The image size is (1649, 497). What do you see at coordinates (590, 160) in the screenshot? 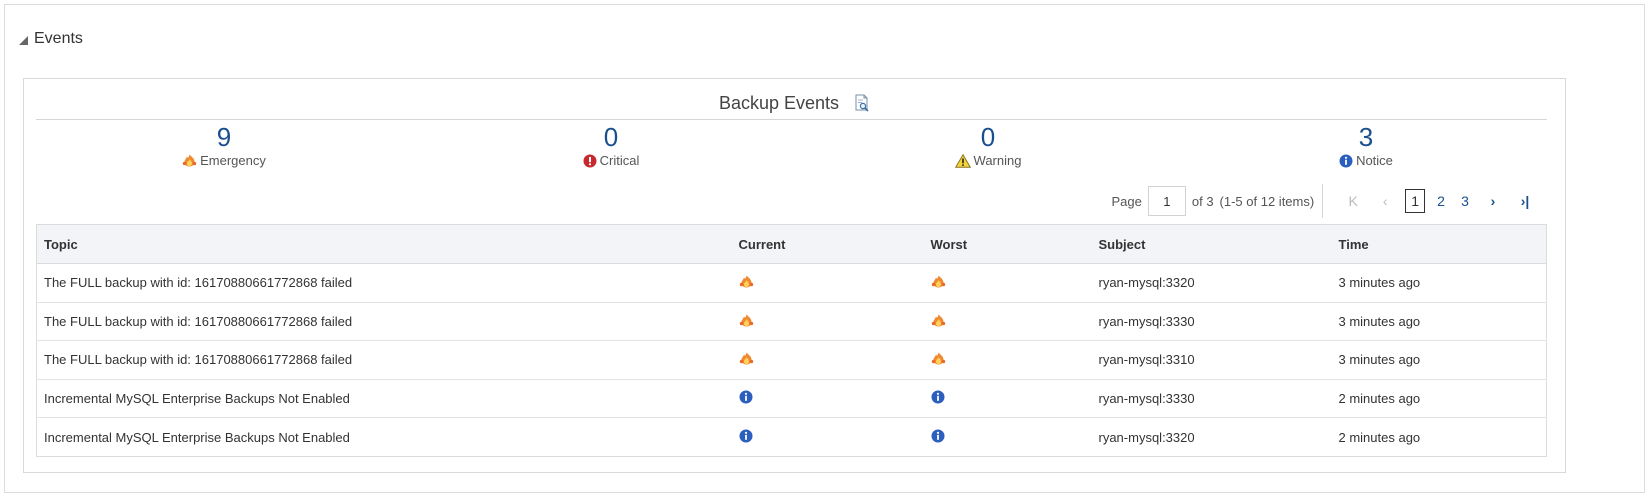
I see `critical-icon` at bounding box center [590, 160].